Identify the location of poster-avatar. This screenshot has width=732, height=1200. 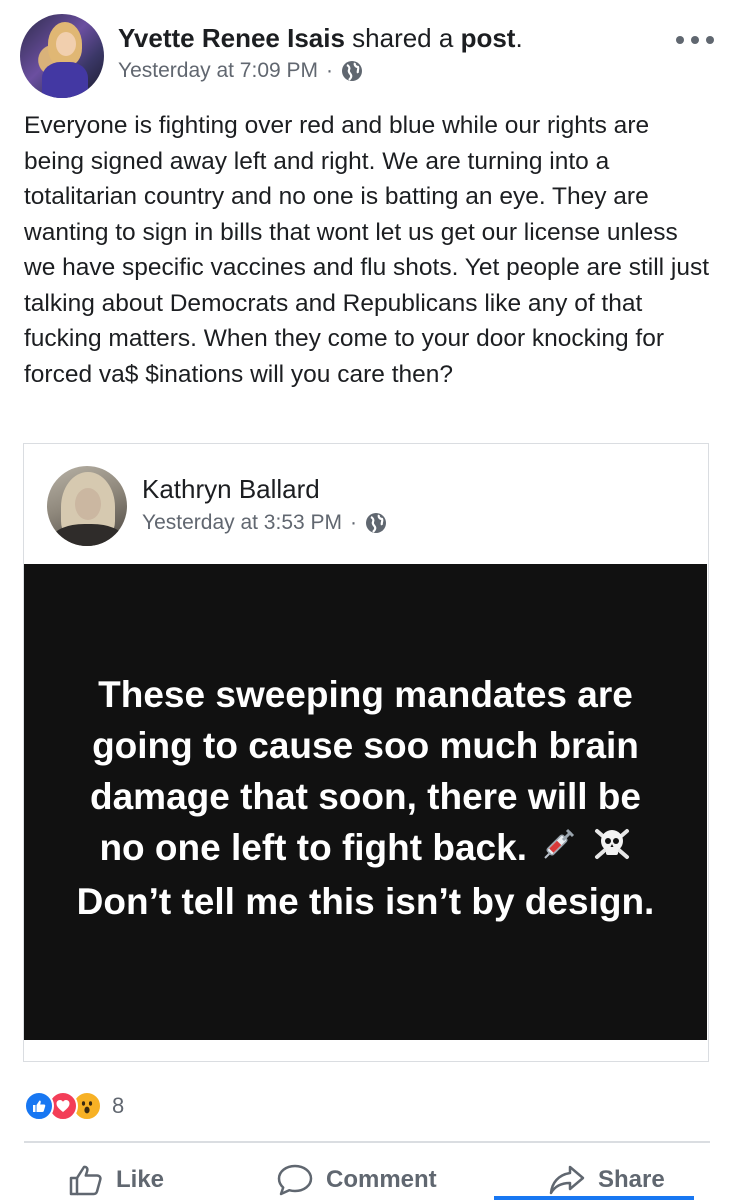
(62, 56).